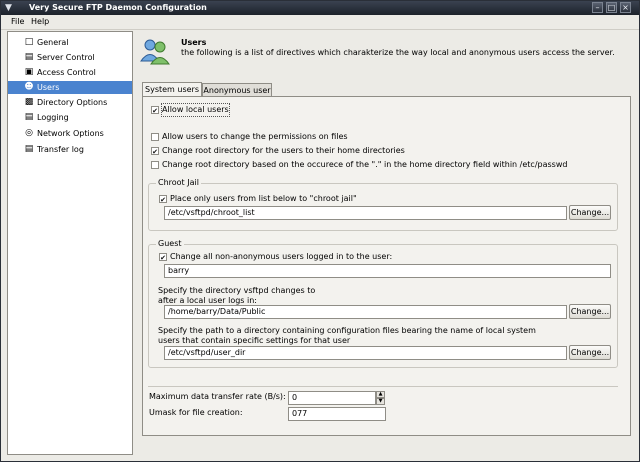 This screenshot has height=462, width=640. I want to click on sidebar-item-label: Transfer log, so click(60, 149).